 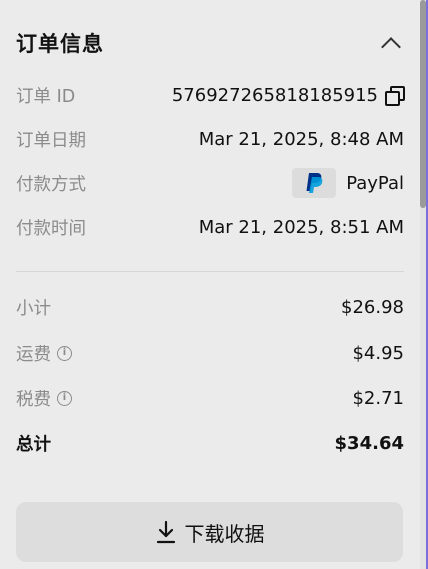 I want to click on payment-time-value: Mar 21, 2025, 8:51 AM, so click(x=301, y=227).